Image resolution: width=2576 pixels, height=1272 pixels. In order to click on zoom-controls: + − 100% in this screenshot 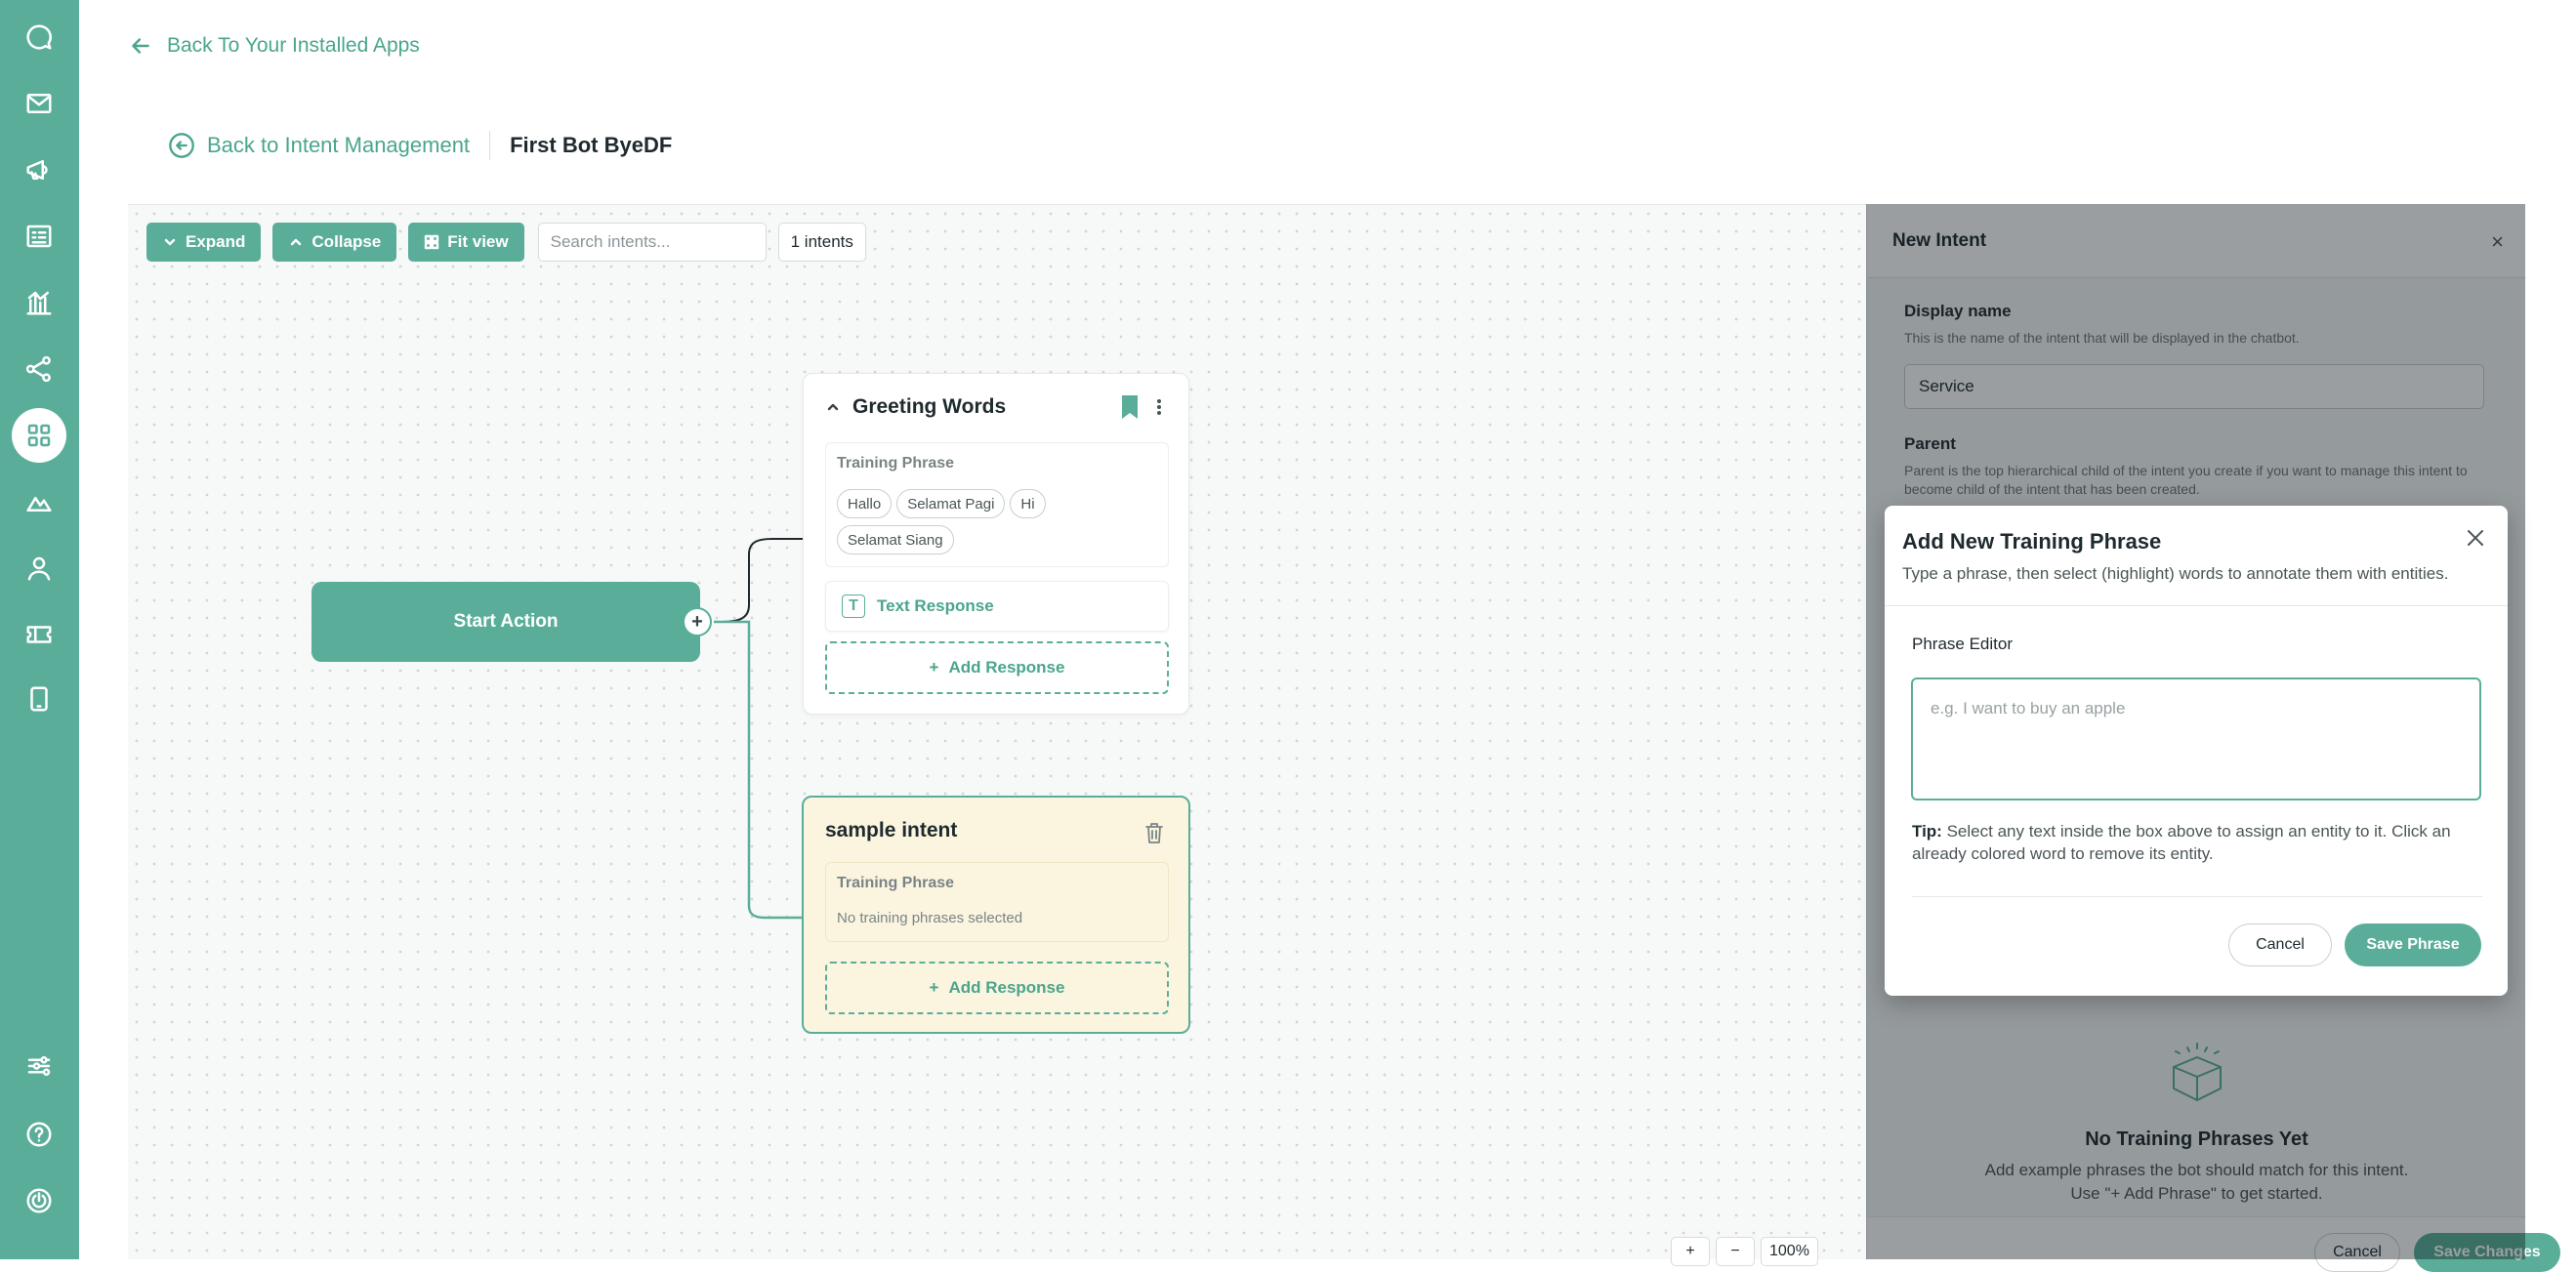, I will do `click(1744, 1251)`.